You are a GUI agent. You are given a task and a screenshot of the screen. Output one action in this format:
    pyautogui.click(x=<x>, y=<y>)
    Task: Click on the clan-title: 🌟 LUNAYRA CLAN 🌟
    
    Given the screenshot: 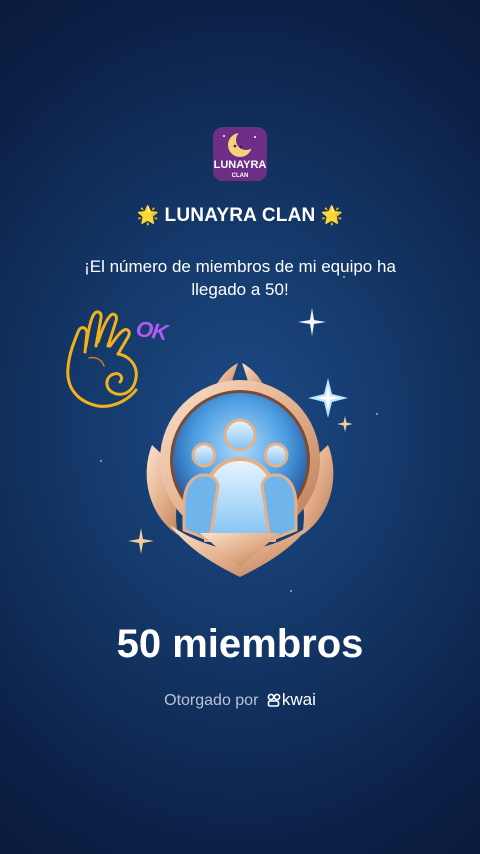 What is the action you would take?
    pyautogui.click(x=240, y=216)
    